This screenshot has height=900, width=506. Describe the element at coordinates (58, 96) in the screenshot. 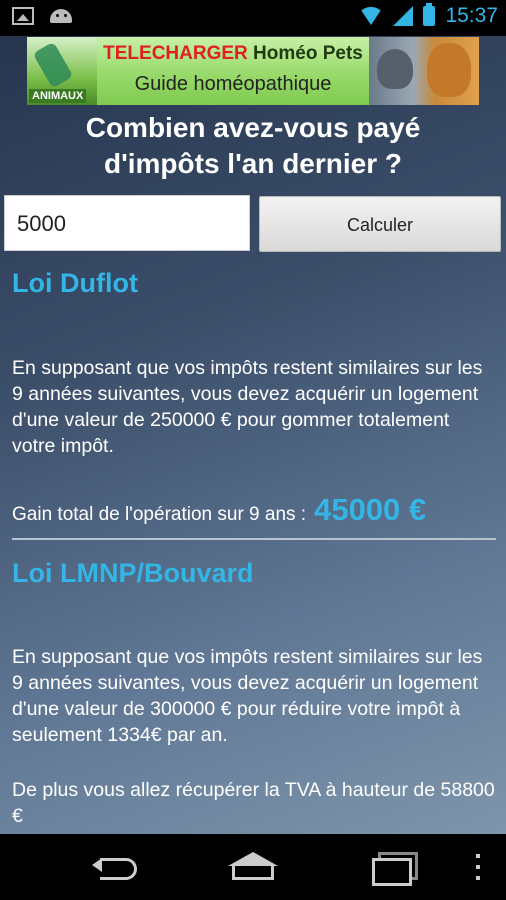

I see `banner-left-label: ANIMAUX` at that location.